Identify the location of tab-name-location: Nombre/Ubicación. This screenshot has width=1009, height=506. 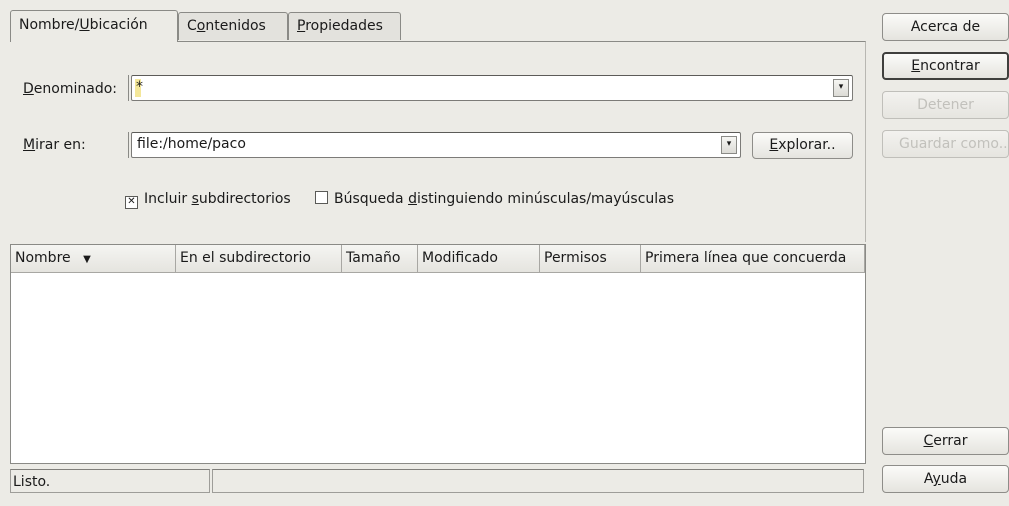
(94, 26).